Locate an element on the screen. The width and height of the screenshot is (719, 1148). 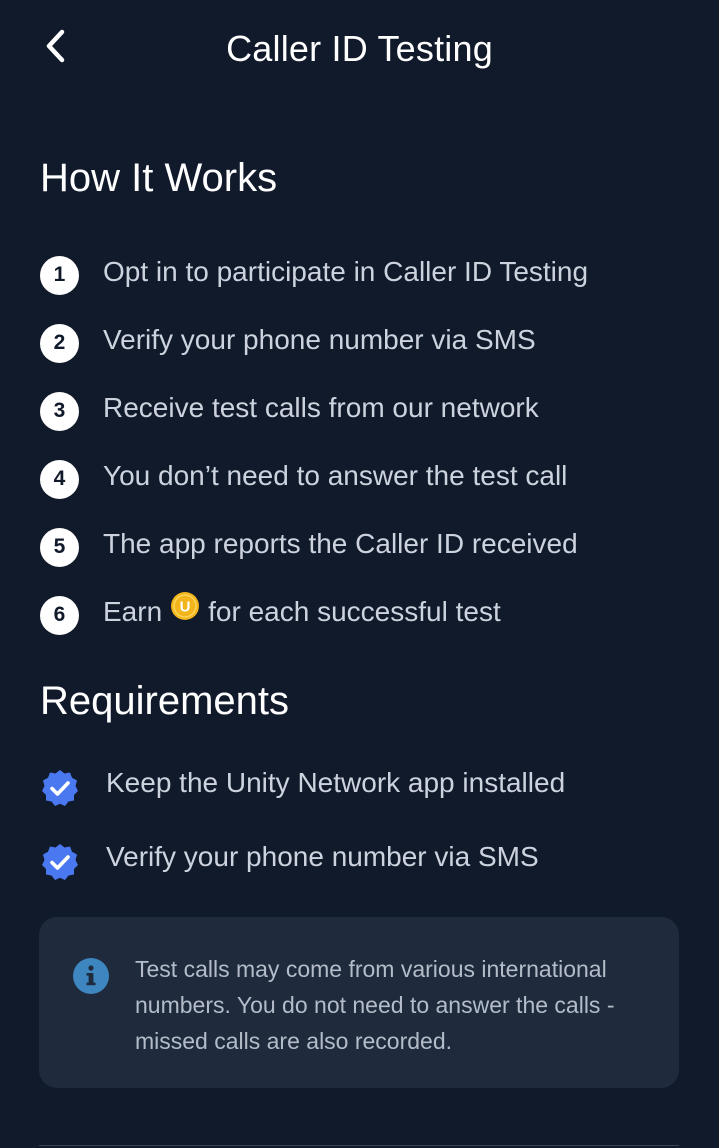
step-number-badge: 1 is located at coordinates (59, 275).